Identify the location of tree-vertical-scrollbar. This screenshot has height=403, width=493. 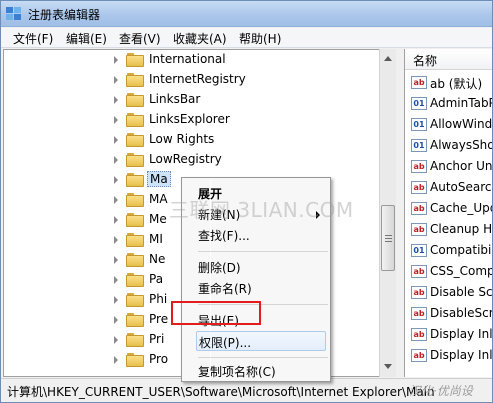
(387, 213).